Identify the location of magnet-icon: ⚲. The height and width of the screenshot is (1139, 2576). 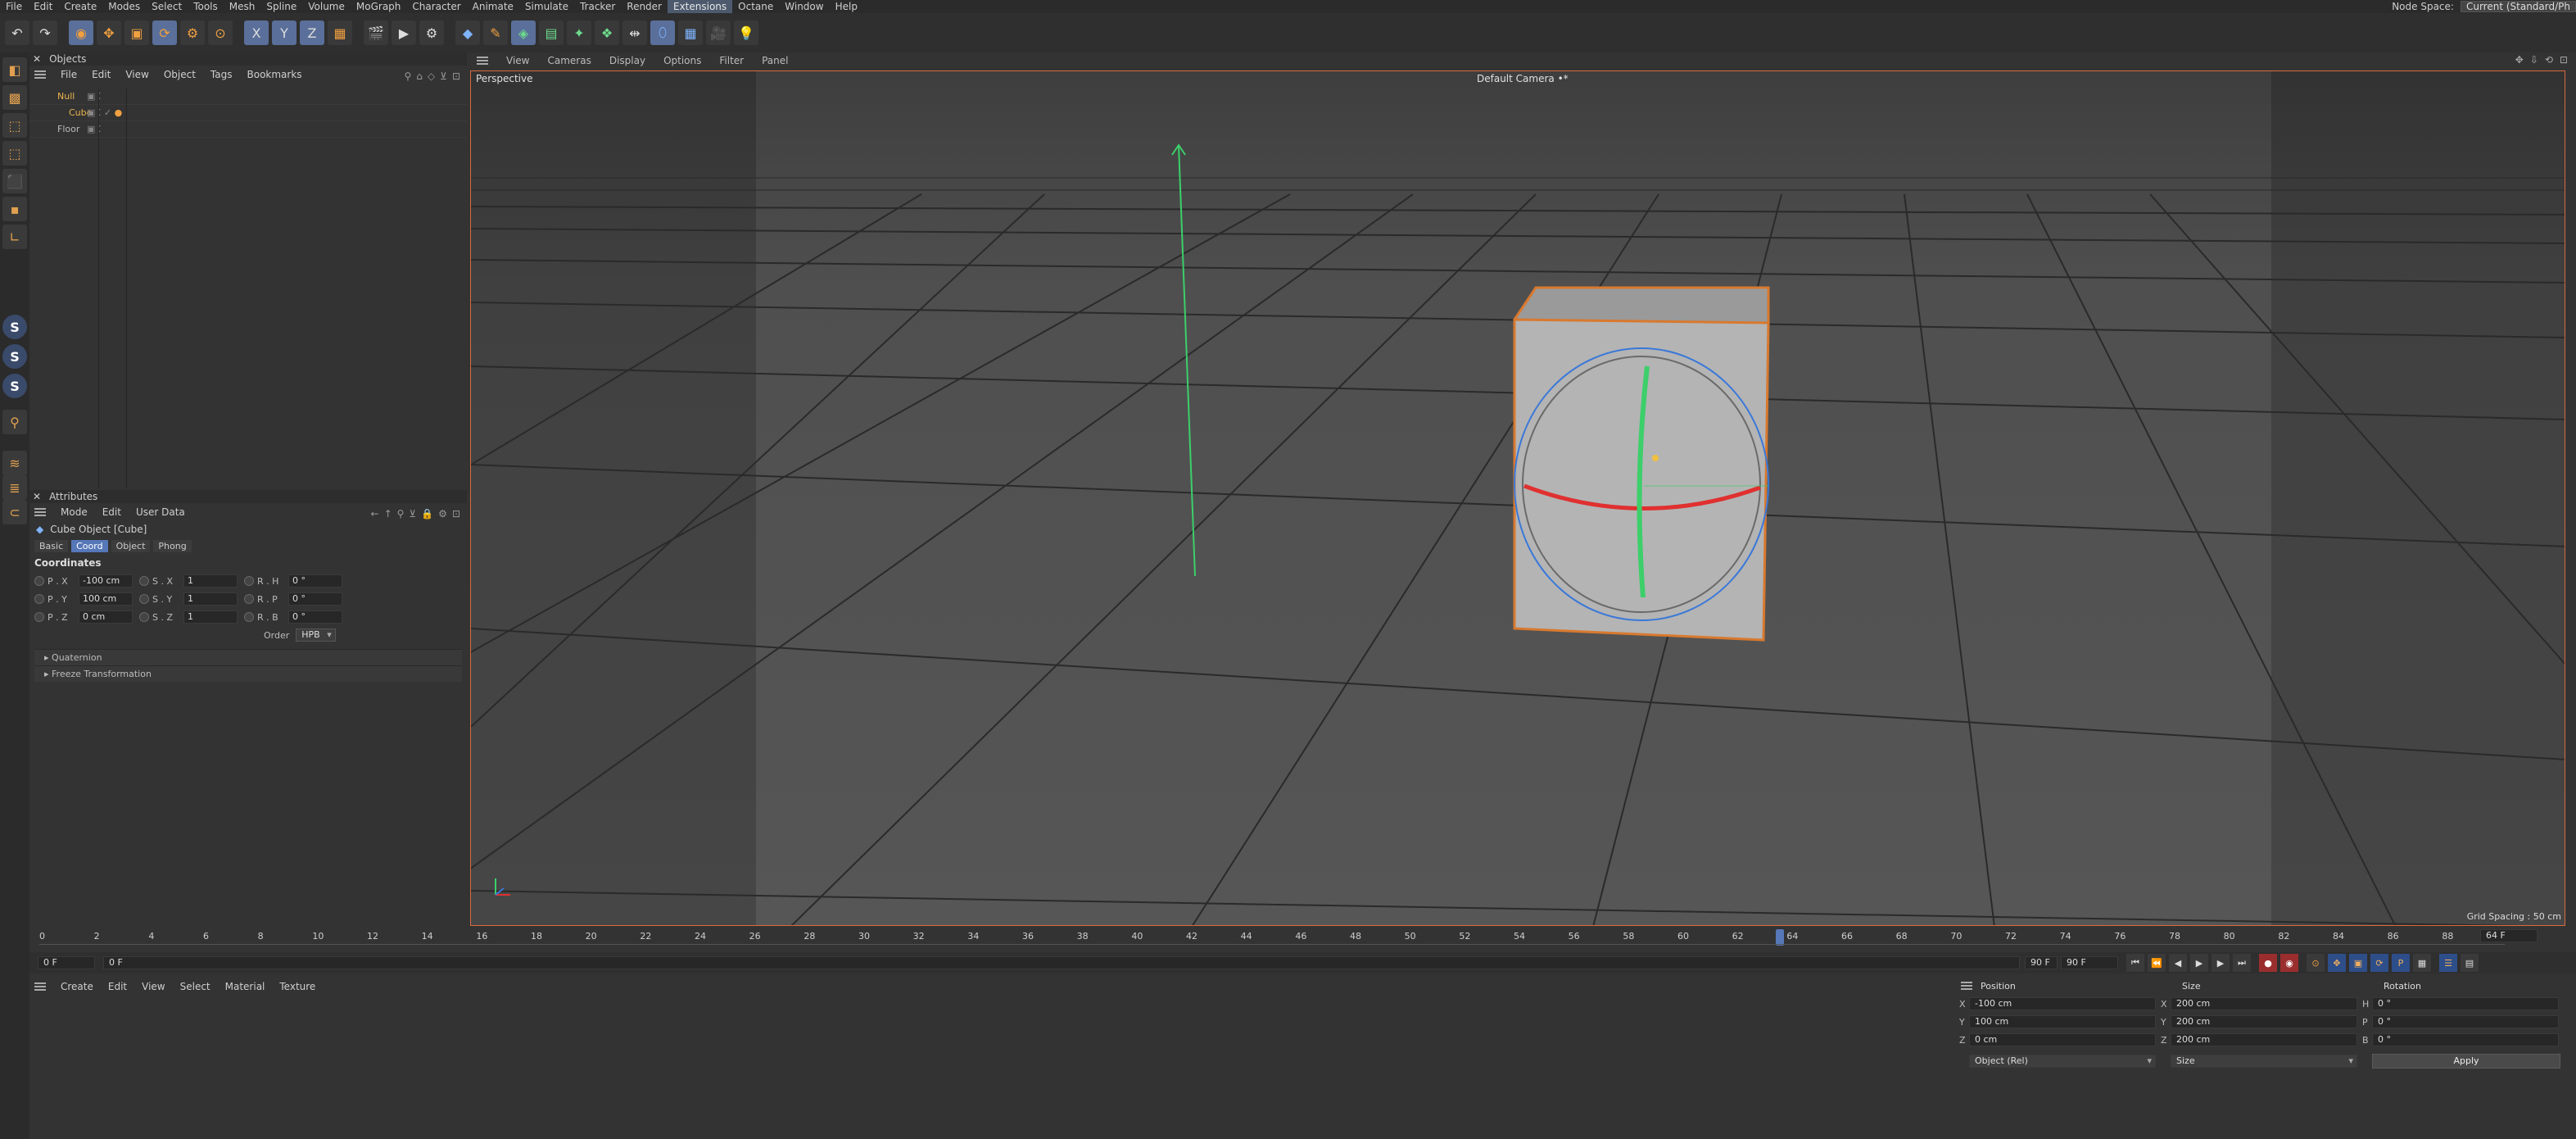
(14, 422).